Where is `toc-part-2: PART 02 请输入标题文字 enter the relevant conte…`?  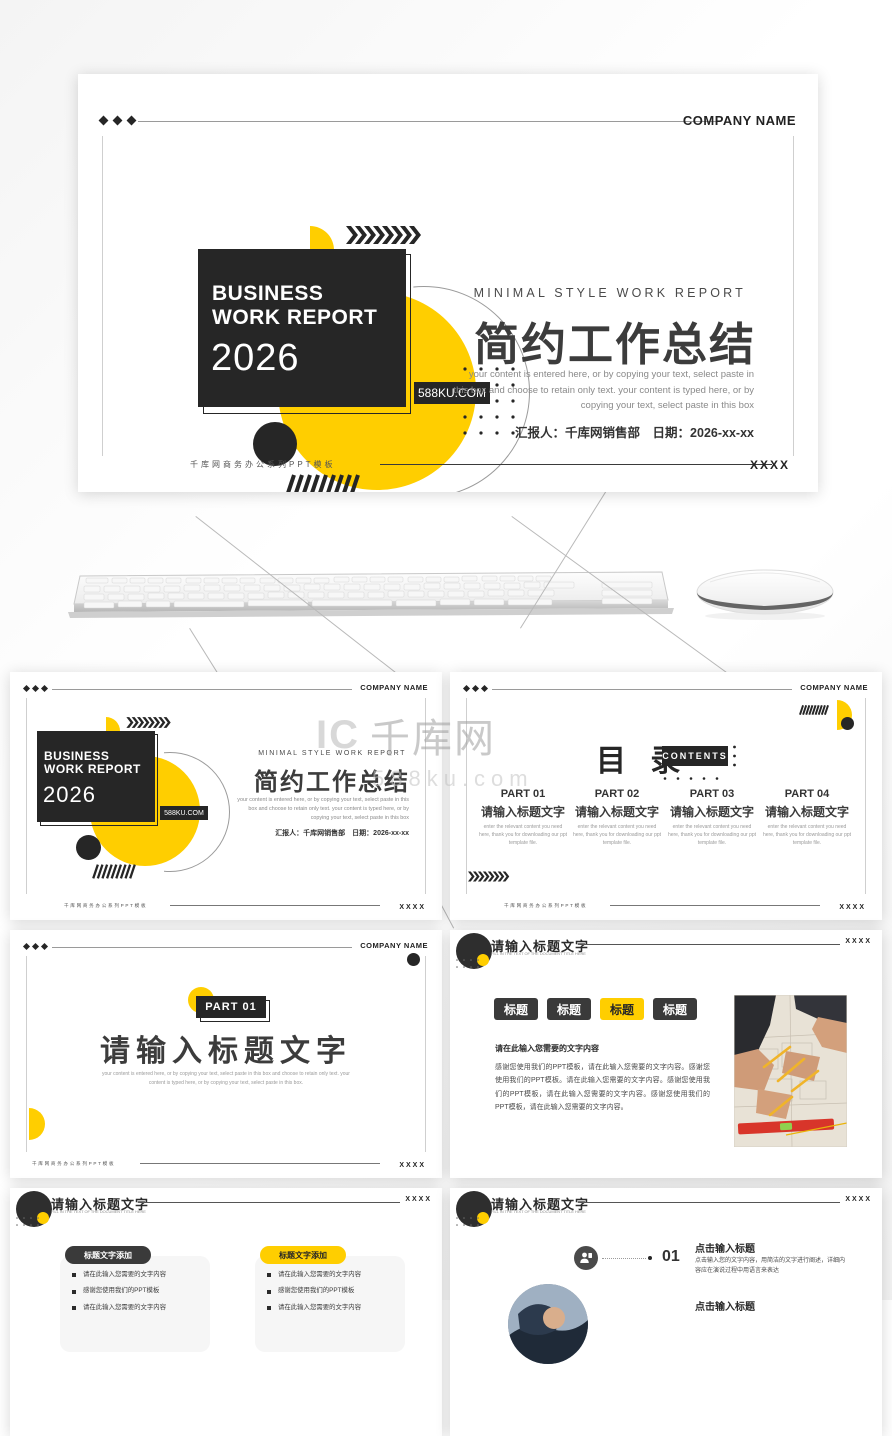
toc-part-2: PART 02 请输入标题文字 enter the relevant conte… is located at coordinates (617, 817).